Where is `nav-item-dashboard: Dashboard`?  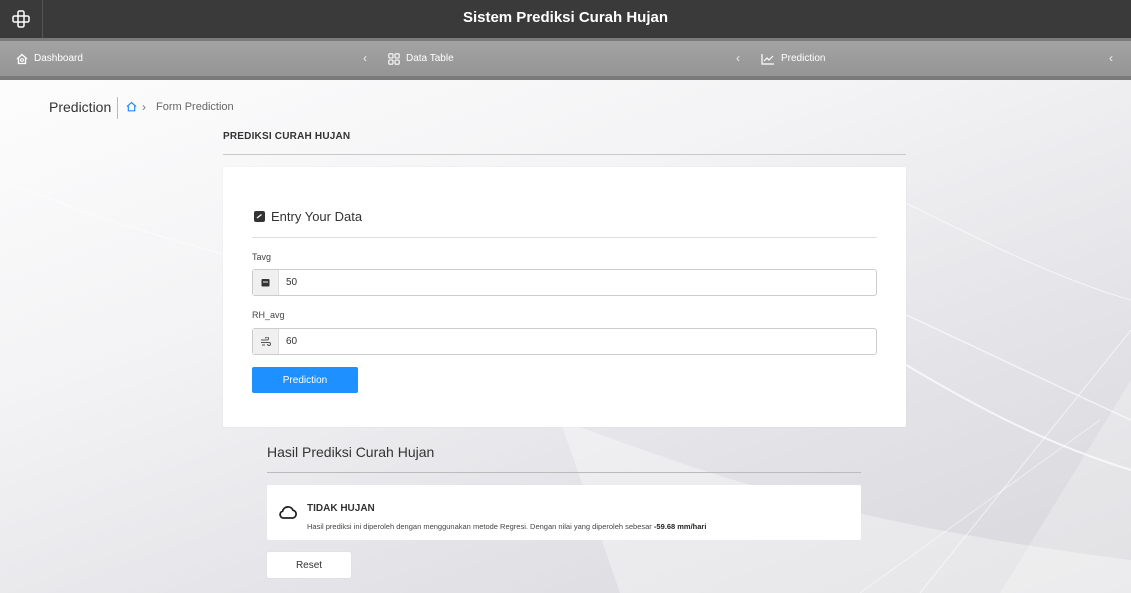
nav-item-dashboard: Dashboard is located at coordinates (49, 58).